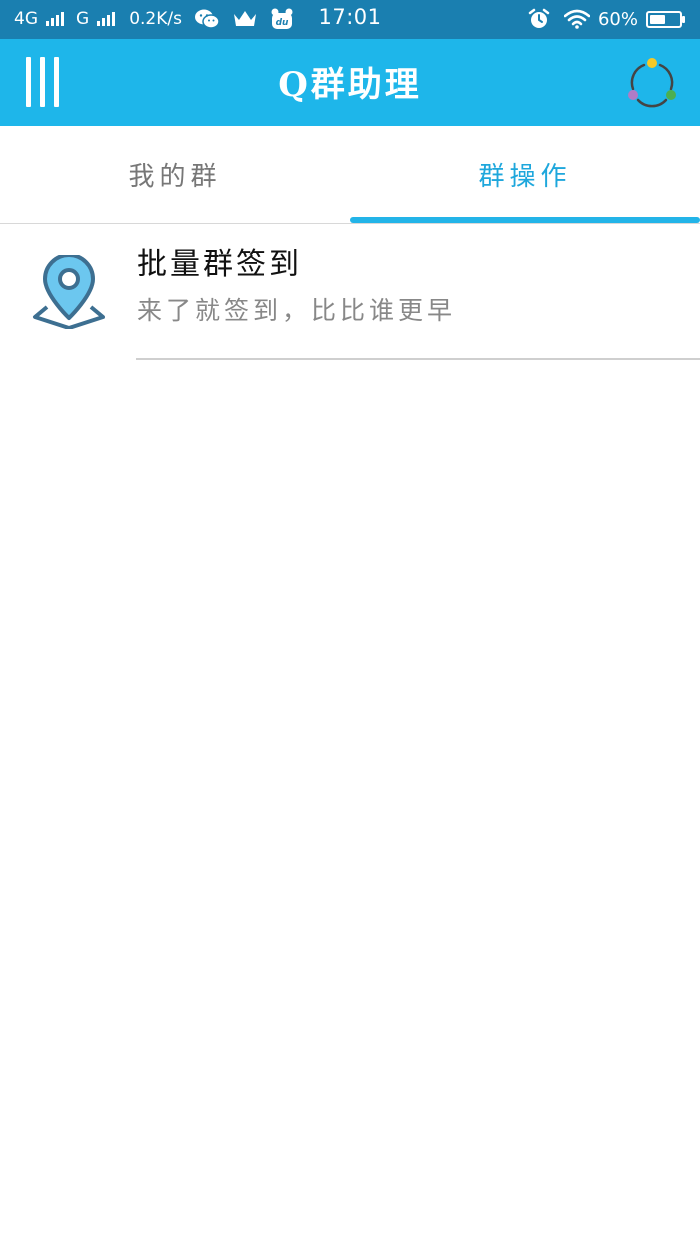 Image resolution: width=700 pixels, height=1245 pixels. I want to click on refresh-button, so click(652, 83).